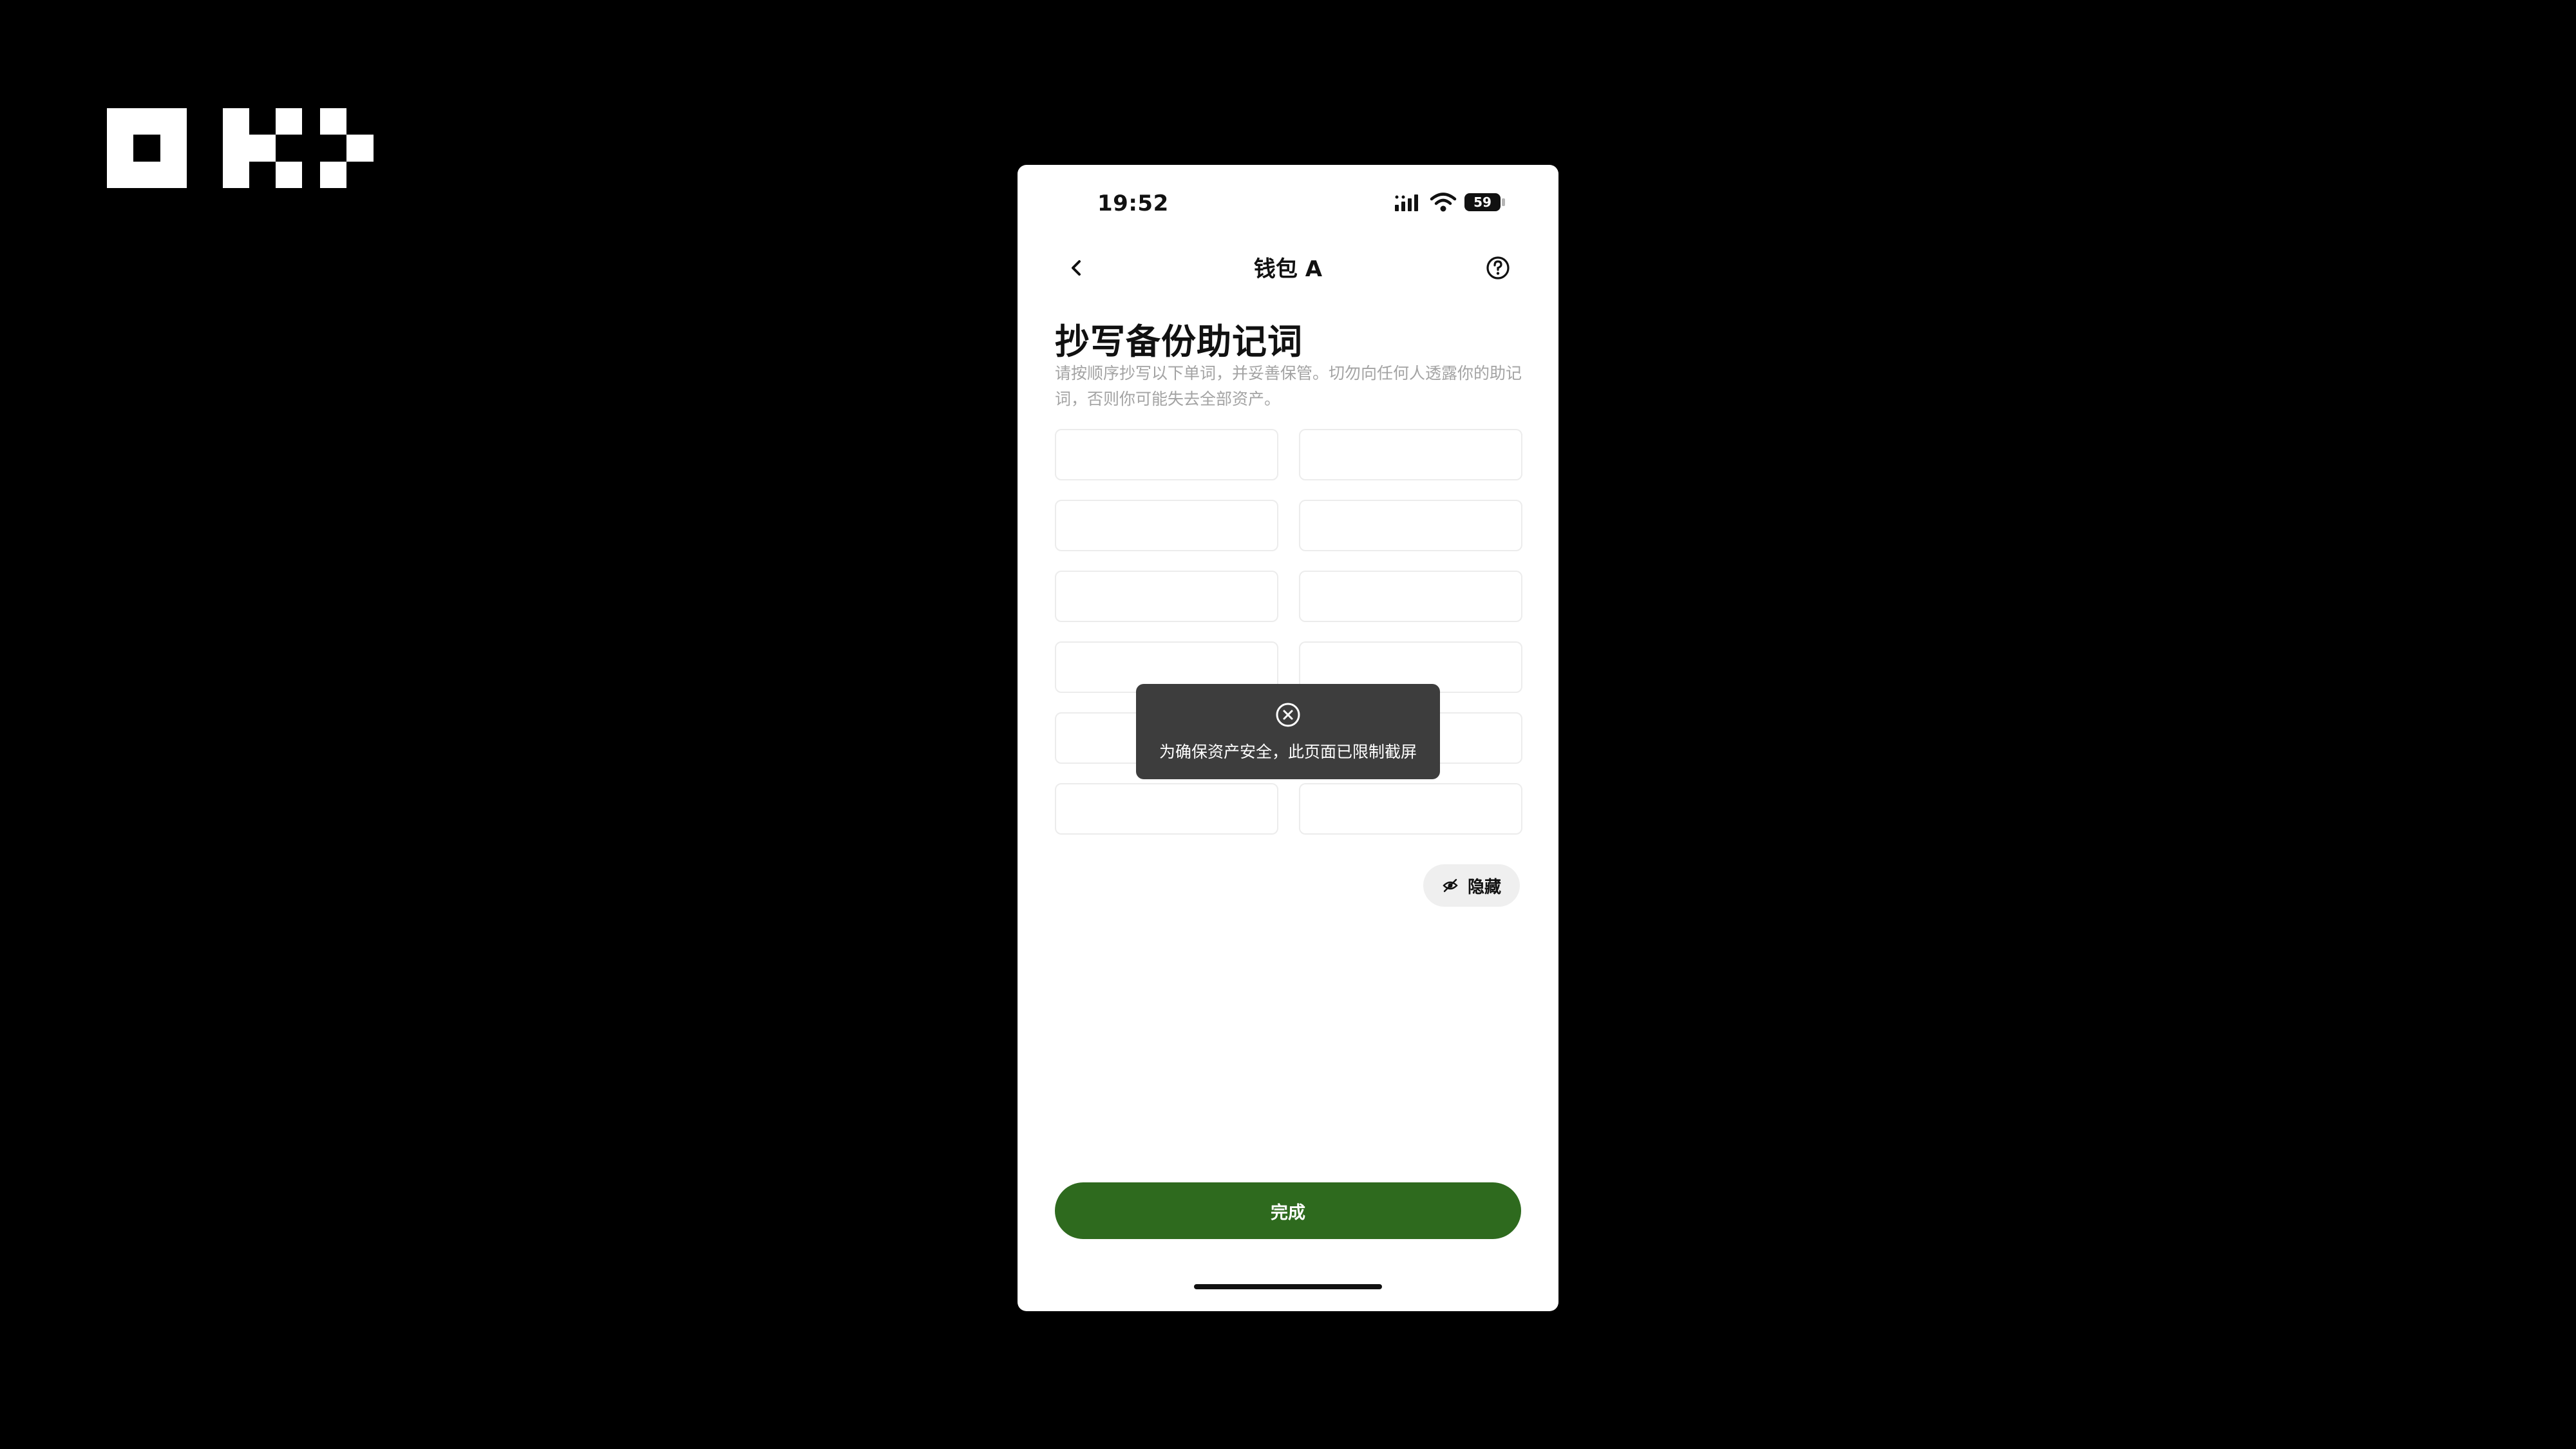  What do you see at coordinates (1133, 203) in the screenshot?
I see `status-time: 19:52` at bounding box center [1133, 203].